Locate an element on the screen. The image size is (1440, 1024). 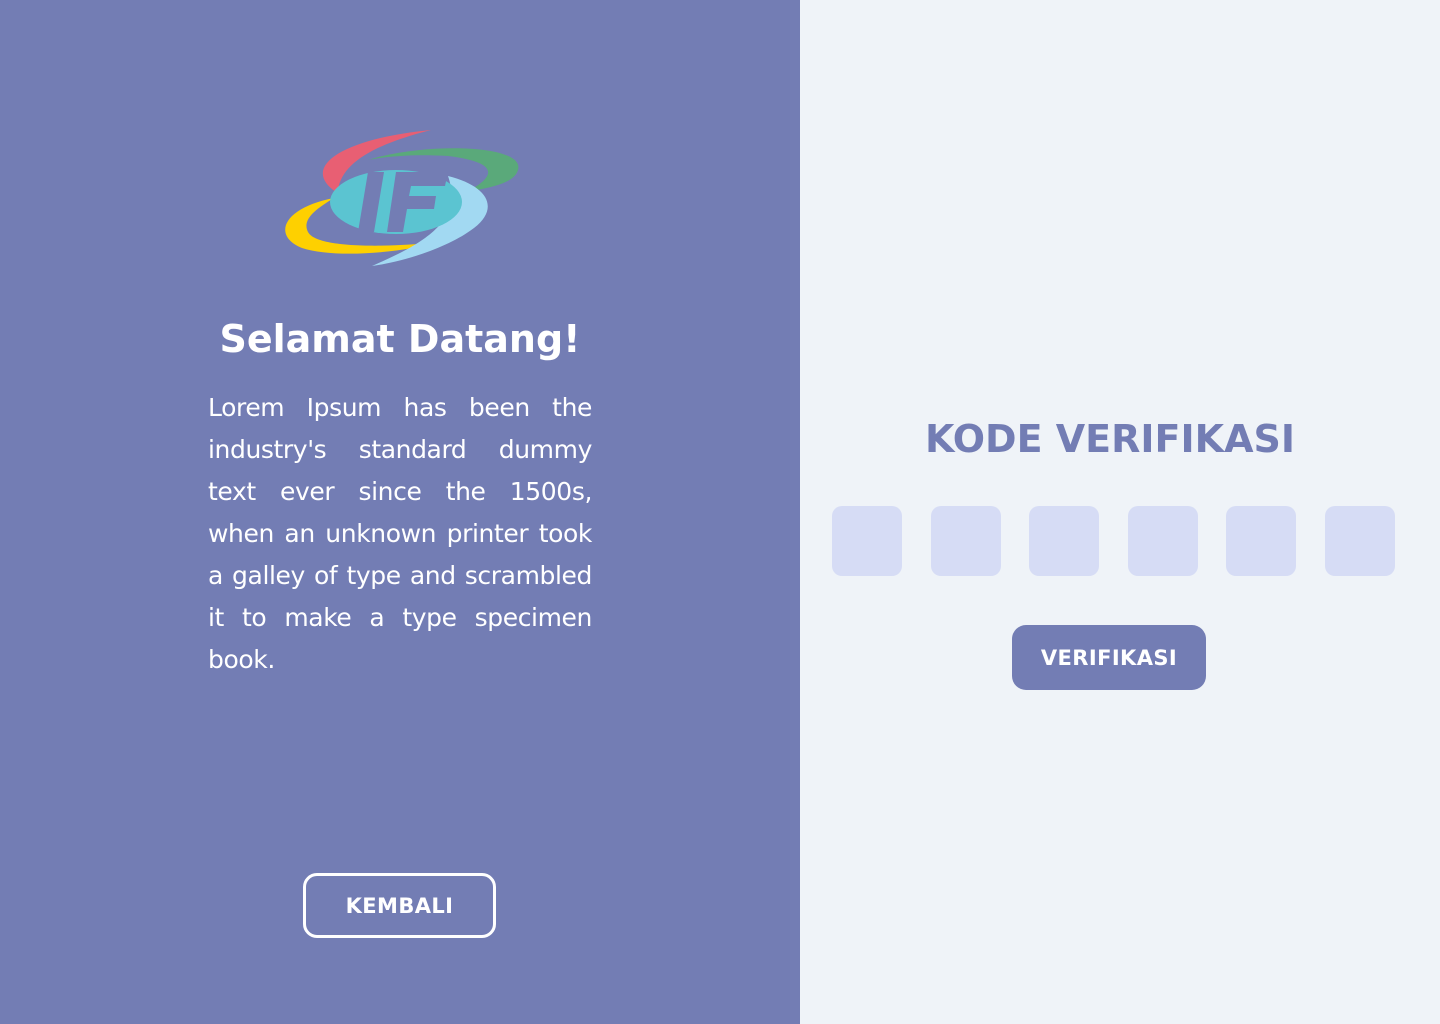
verification-code-inputs is located at coordinates (1113, 541).